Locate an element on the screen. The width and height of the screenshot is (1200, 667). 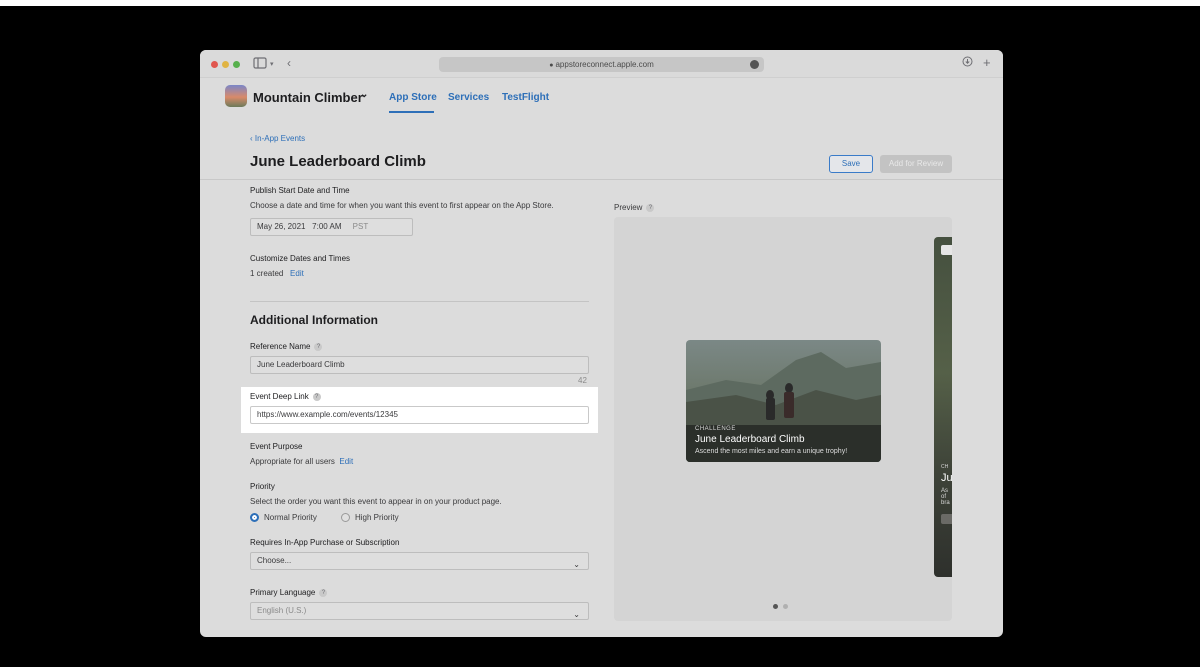
card2-line-3: bra is located at coordinates (945, 503).